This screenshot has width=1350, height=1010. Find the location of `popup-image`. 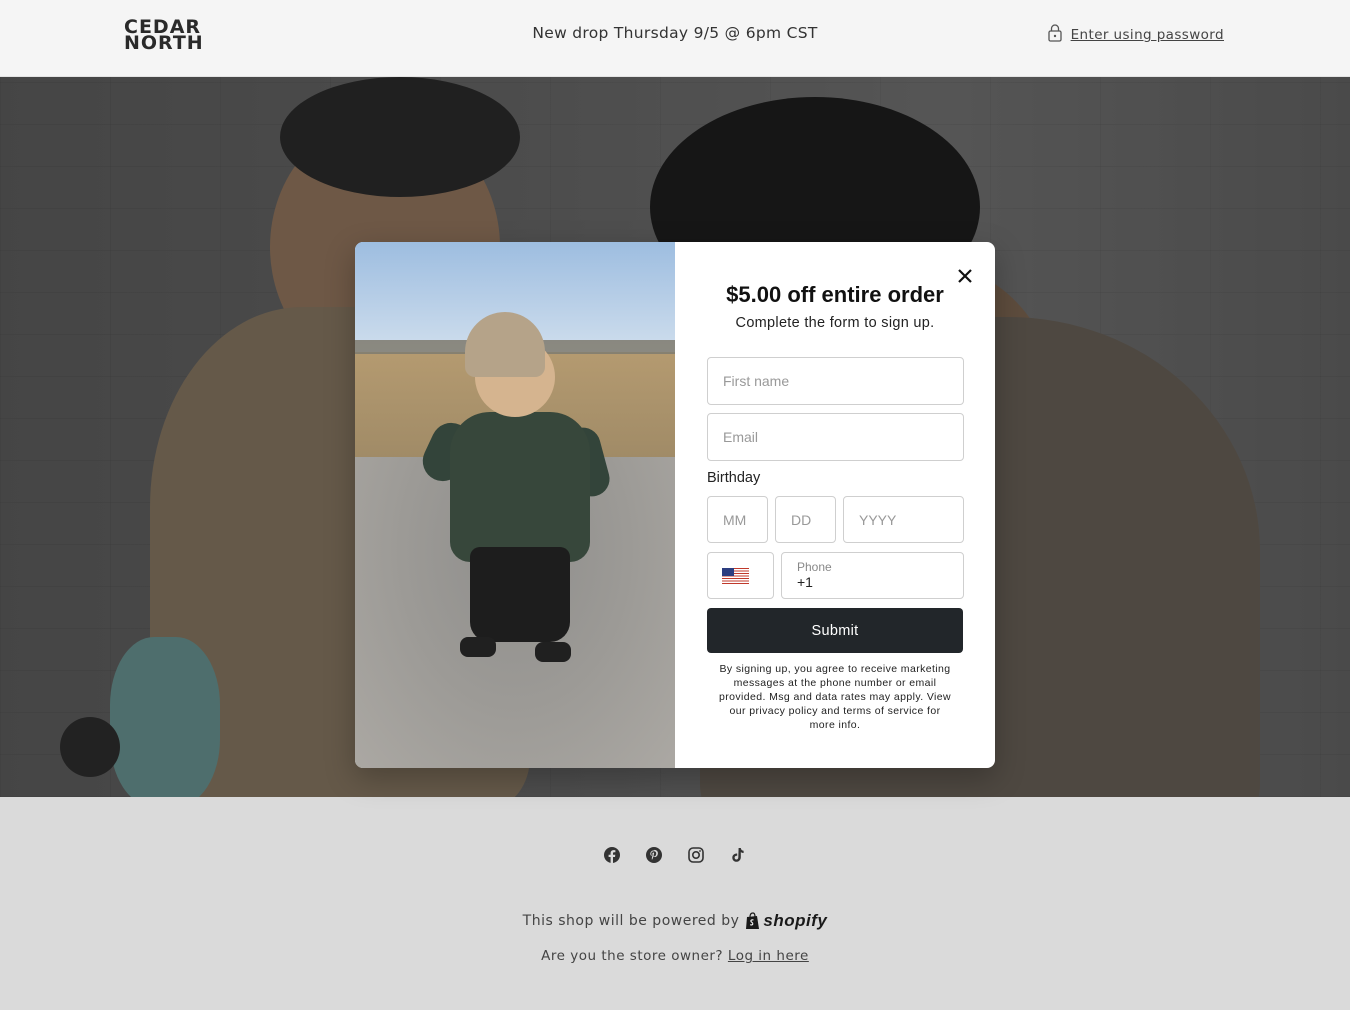

popup-image is located at coordinates (515, 505).